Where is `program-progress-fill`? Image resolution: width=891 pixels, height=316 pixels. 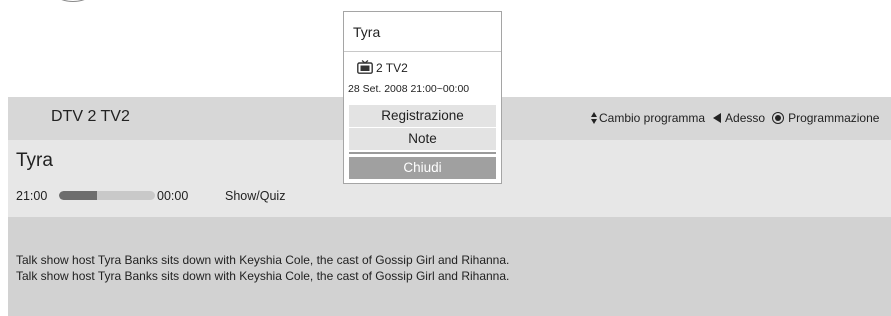
program-progress-fill is located at coordinates (78, 195).